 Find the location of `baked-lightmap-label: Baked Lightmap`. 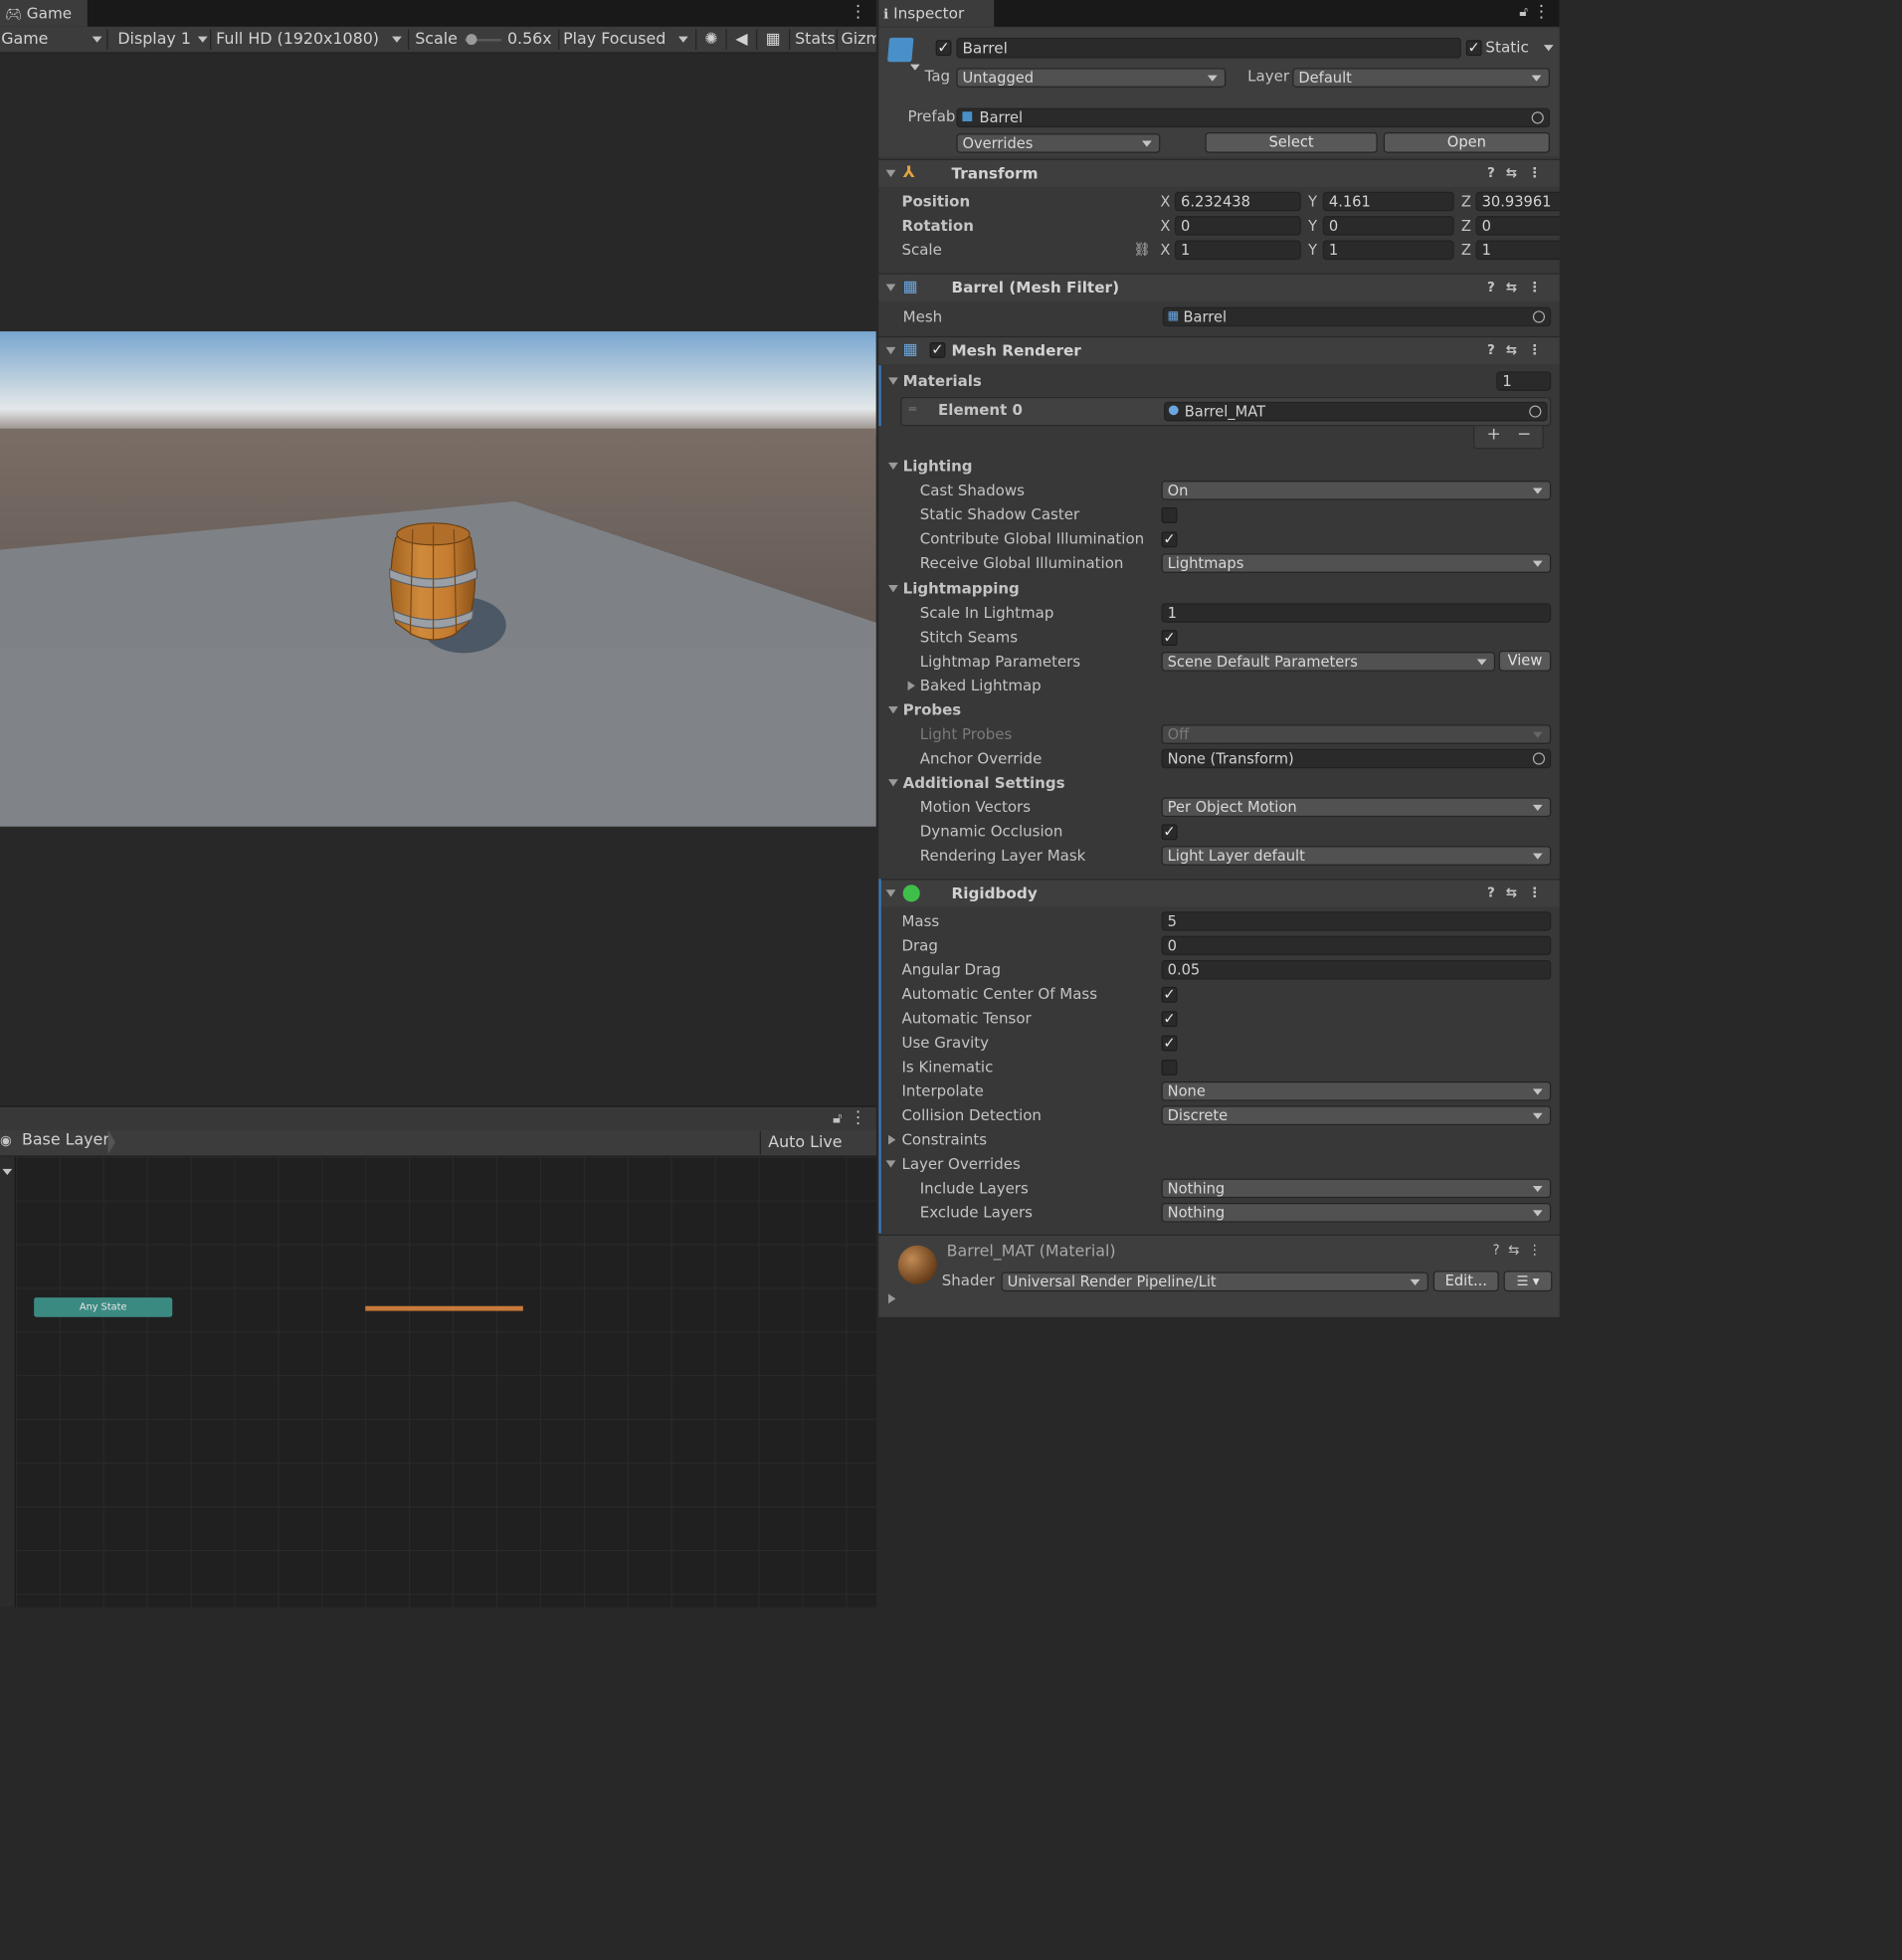

baked-lightmap-label: Baked Lightmap is located at coordinates (981, 685).